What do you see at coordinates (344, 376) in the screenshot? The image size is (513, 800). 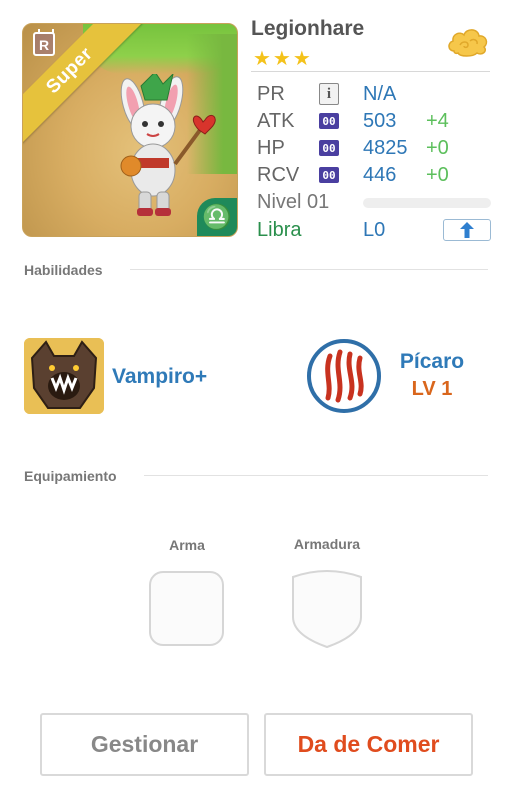 I see `claw-icon` at bounding box center [344, 376].